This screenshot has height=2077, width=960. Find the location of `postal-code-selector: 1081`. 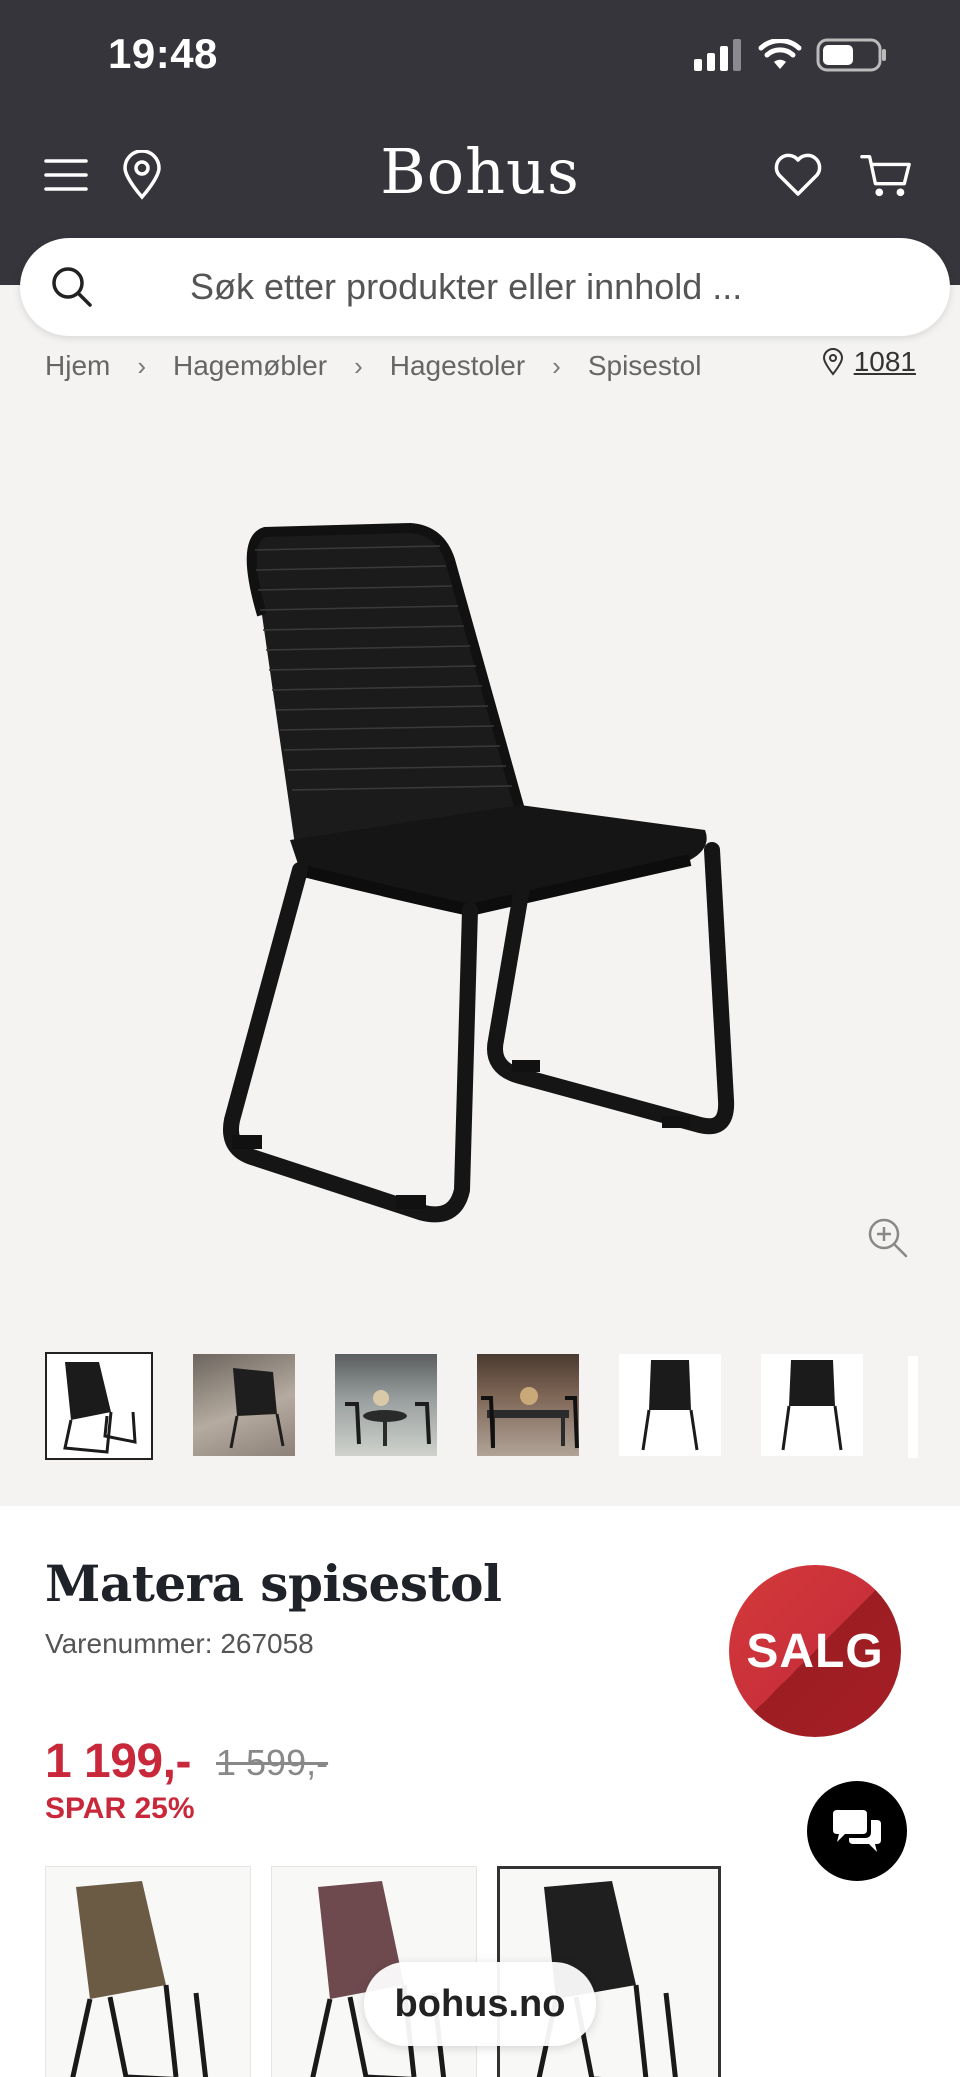

postal-code-selector: 1081 is located at coordinates (869, 362).